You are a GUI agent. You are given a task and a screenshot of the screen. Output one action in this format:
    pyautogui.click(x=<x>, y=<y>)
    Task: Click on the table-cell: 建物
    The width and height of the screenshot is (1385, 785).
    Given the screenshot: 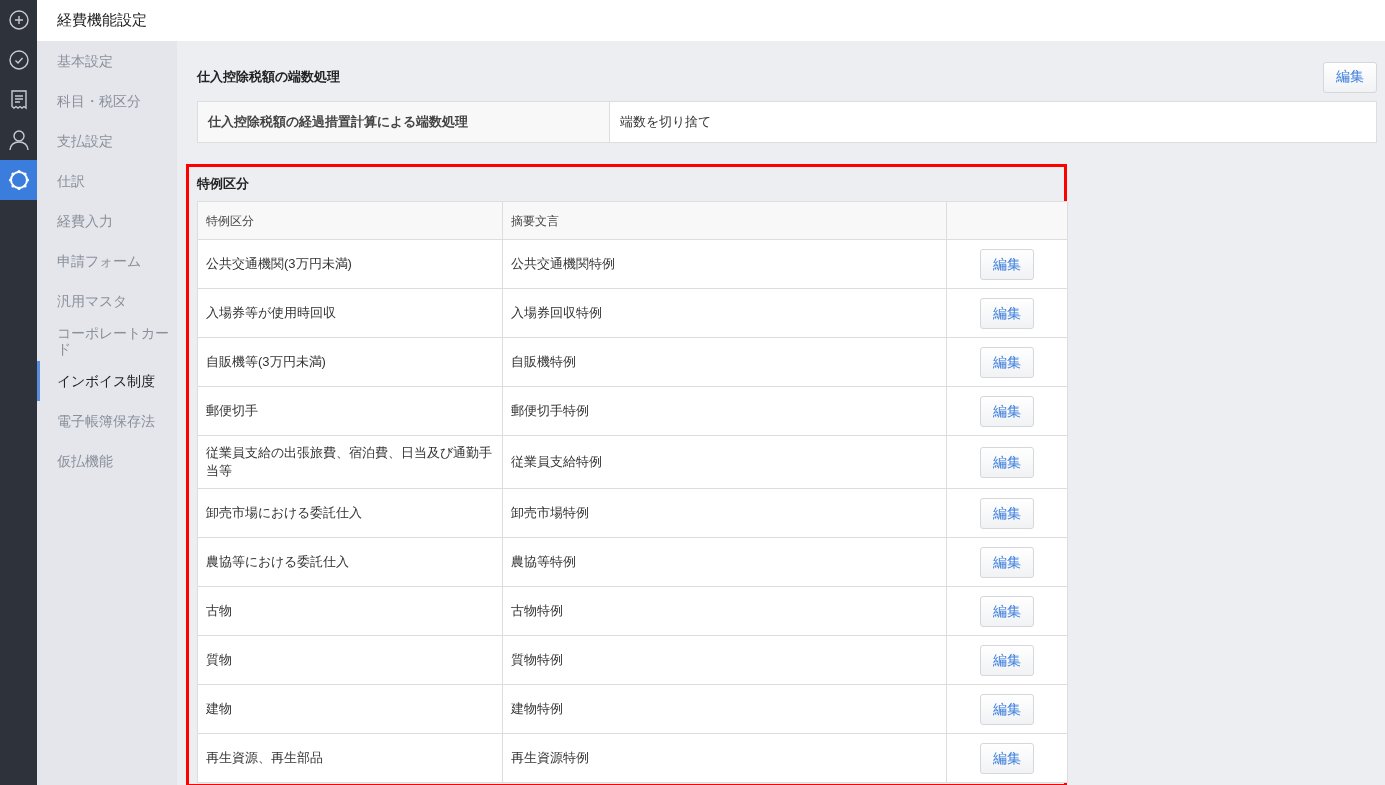 What is the action you would take?
    pyautogui.click(x=350, y=709)
    